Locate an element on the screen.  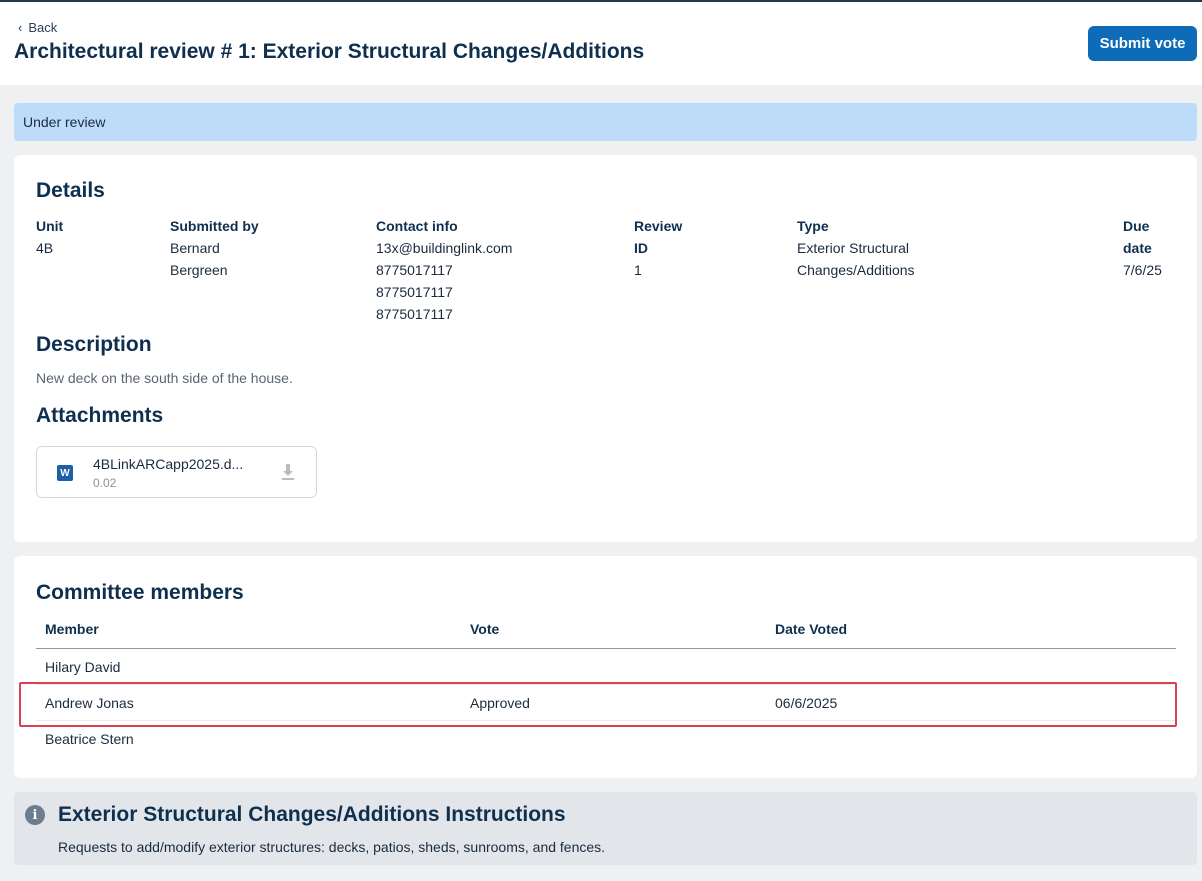
column-header-member: Member is located at coordinates (72, 629).